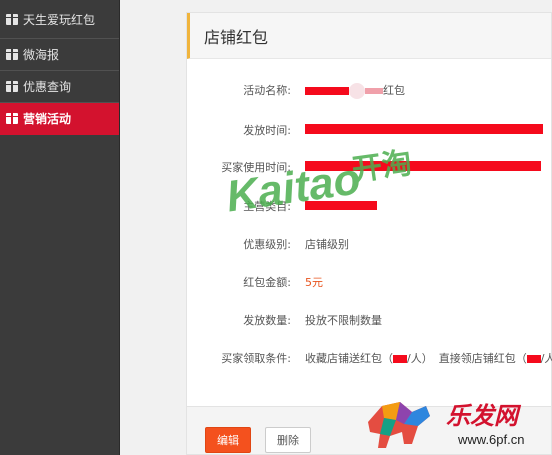 This screenshot has height=455, width=552. Describe the element at coordinates (394, 90) in the screenshot. I see `activity-name-suffix: 红包` at that location.